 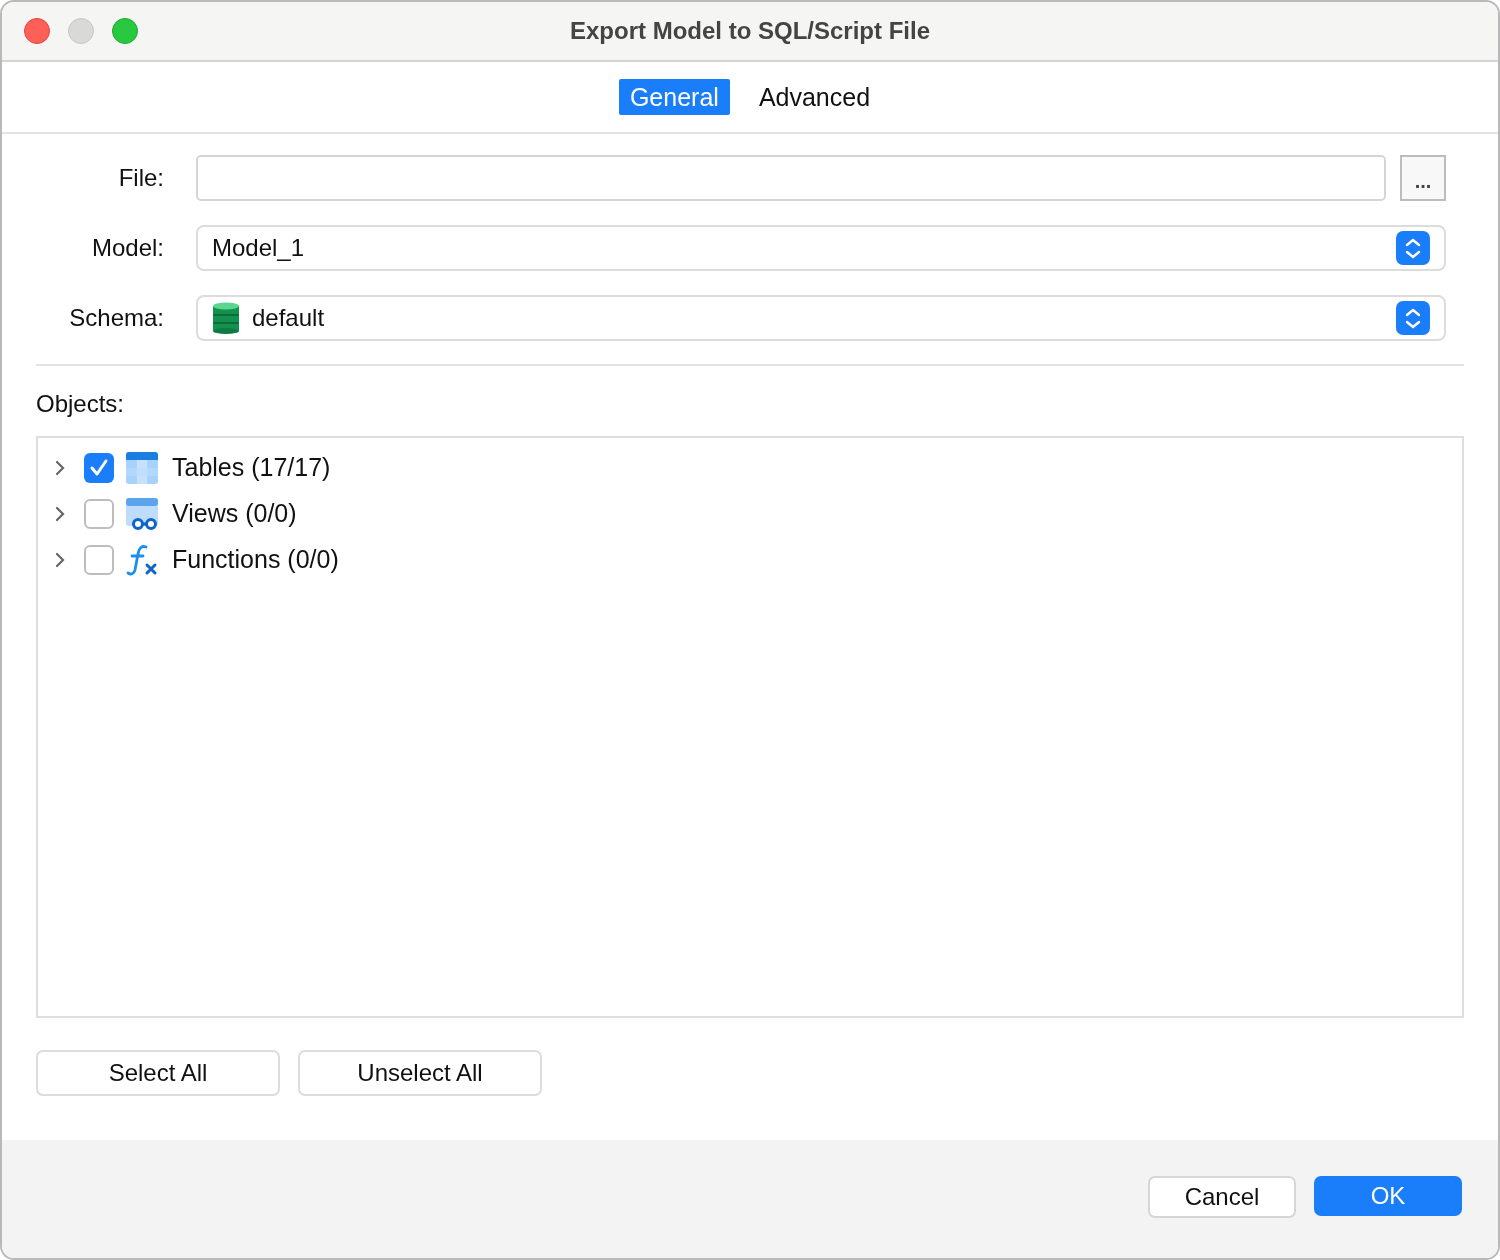 I want to click on window-title: Export Model to SQL/Script File, so click(x=750, y=31).